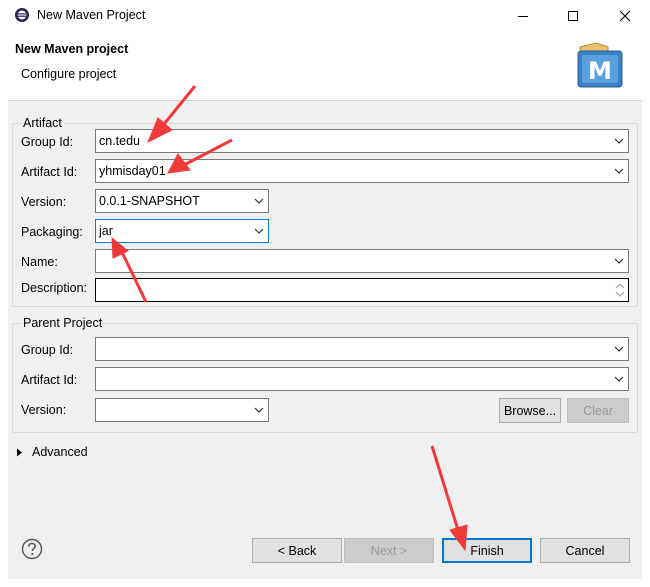 The width and height of the screenshot is (650, 587). I want to click on cancel-button: Cancel, so click(585, 550).